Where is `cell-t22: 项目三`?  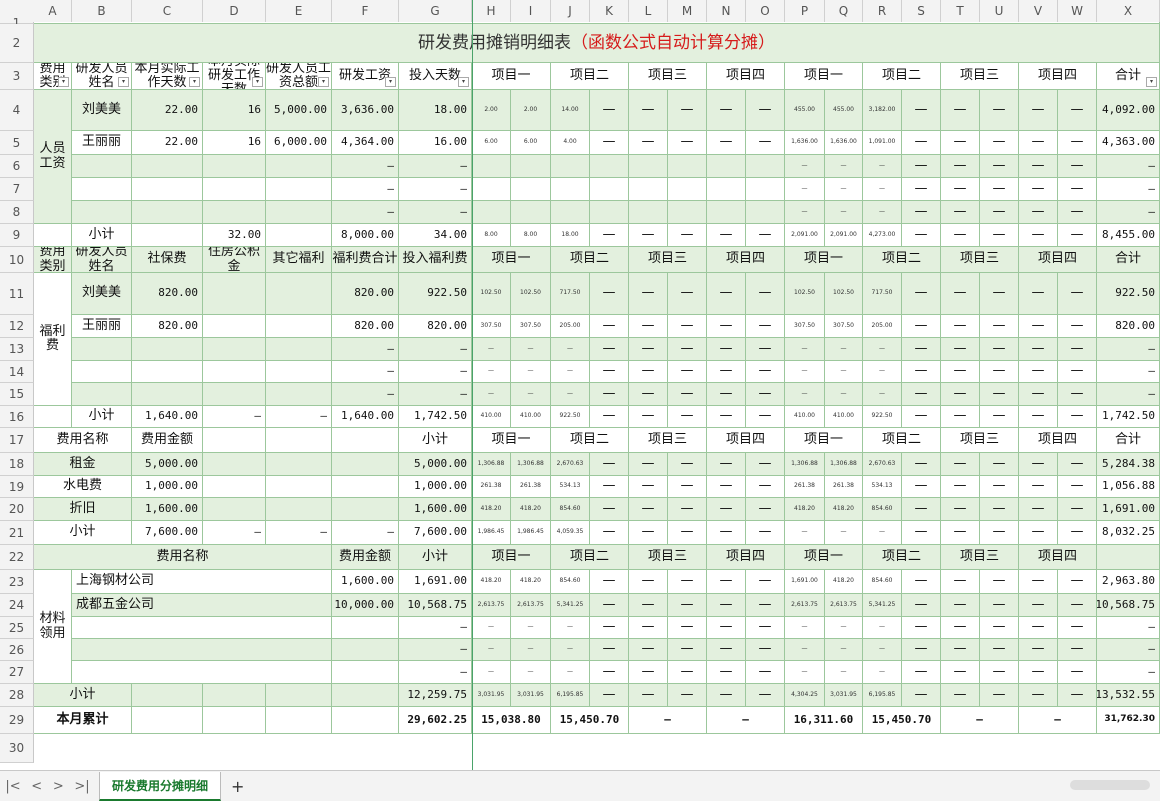
cell-t22: 项目三 is located at coordinates (980, 557).